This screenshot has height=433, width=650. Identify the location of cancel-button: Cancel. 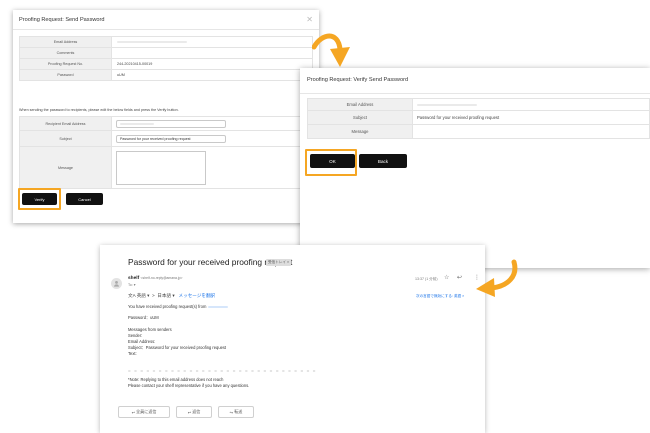
(84, 199).